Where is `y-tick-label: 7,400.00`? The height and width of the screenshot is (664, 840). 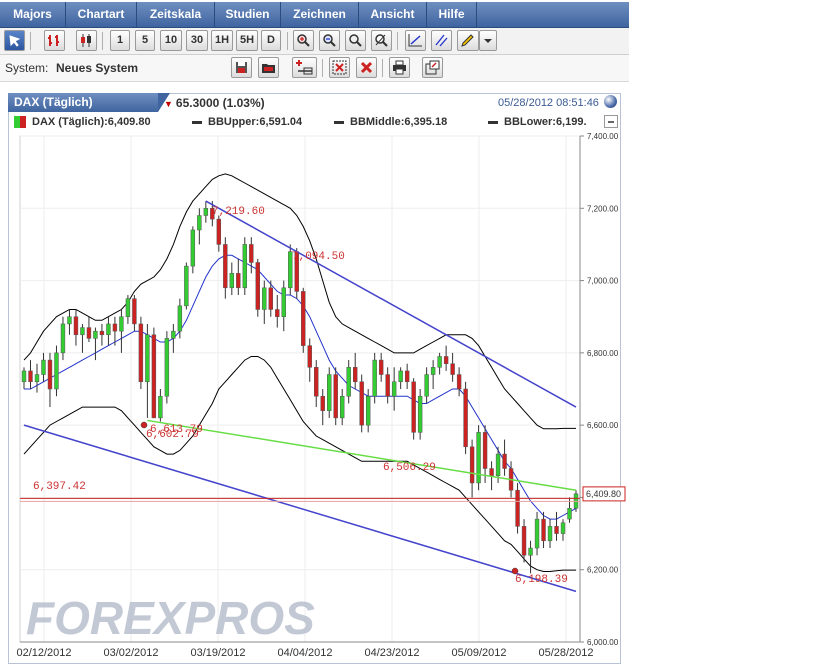 y-tick-label: 7,400.00 is located at coordinates (603, 136).